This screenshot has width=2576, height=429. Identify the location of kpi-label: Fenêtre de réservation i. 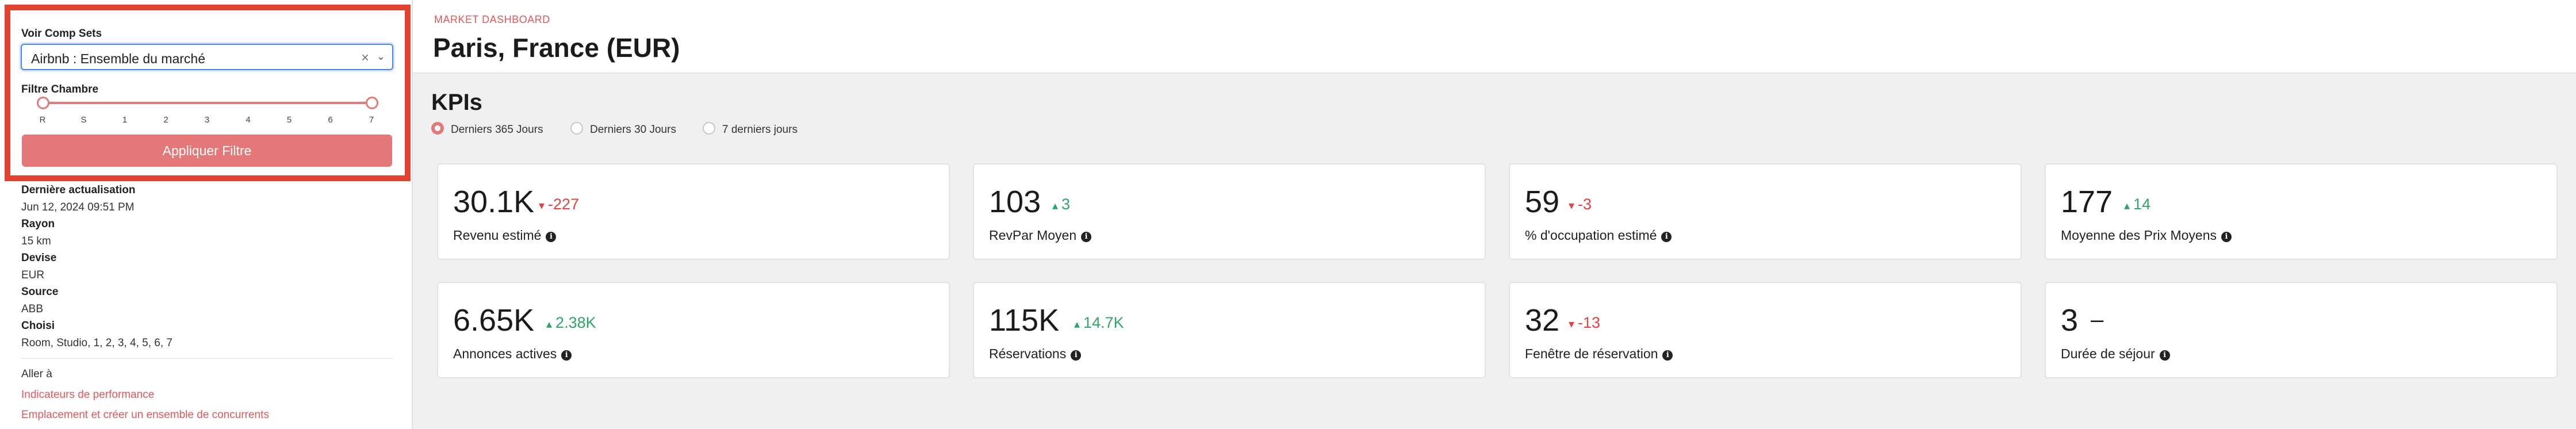
(1599, 354).